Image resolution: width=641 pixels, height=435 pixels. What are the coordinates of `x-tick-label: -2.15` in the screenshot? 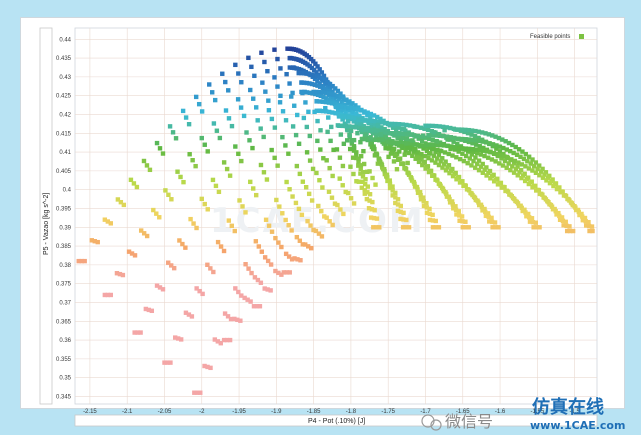 It's located at (90, 412).